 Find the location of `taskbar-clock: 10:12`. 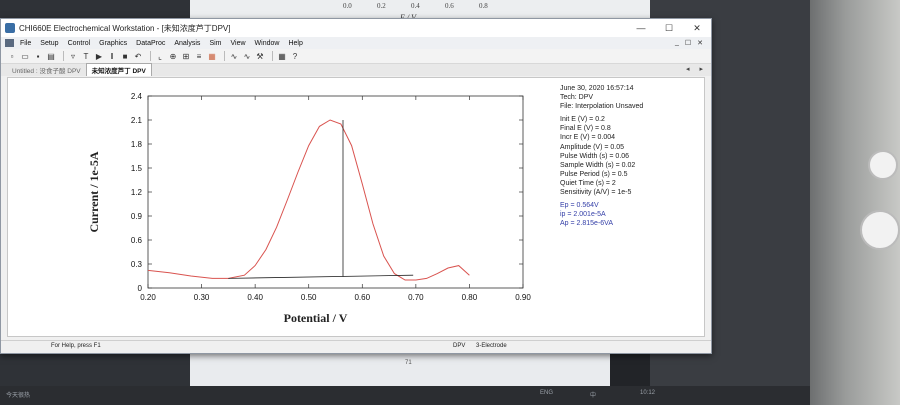

taskbar-clock: 10:12 is located at coordinates (647, 393).